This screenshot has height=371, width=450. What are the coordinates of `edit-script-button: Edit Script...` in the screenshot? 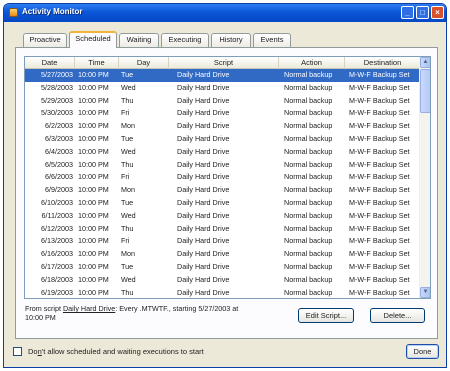 It's located at (326, 315).